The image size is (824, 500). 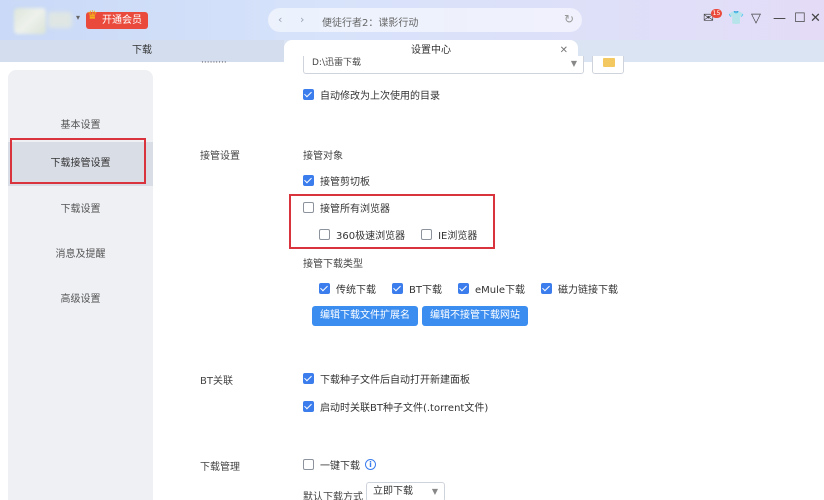 I want to click on tab-label: 设置中心, so click(x=431, y=50).